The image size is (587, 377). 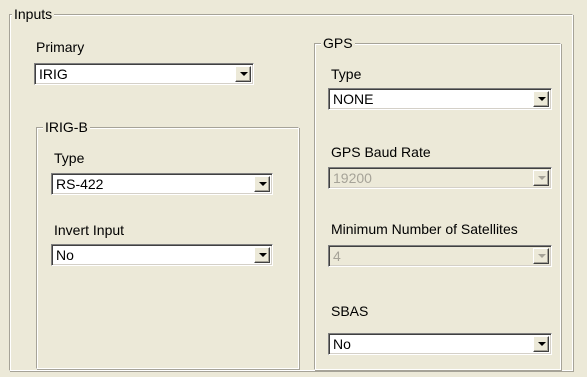 What do you see at coordinates (53, 74) in the screenshot?
I see `primary-select-value: IRIG` at bounding box center [53, 74].